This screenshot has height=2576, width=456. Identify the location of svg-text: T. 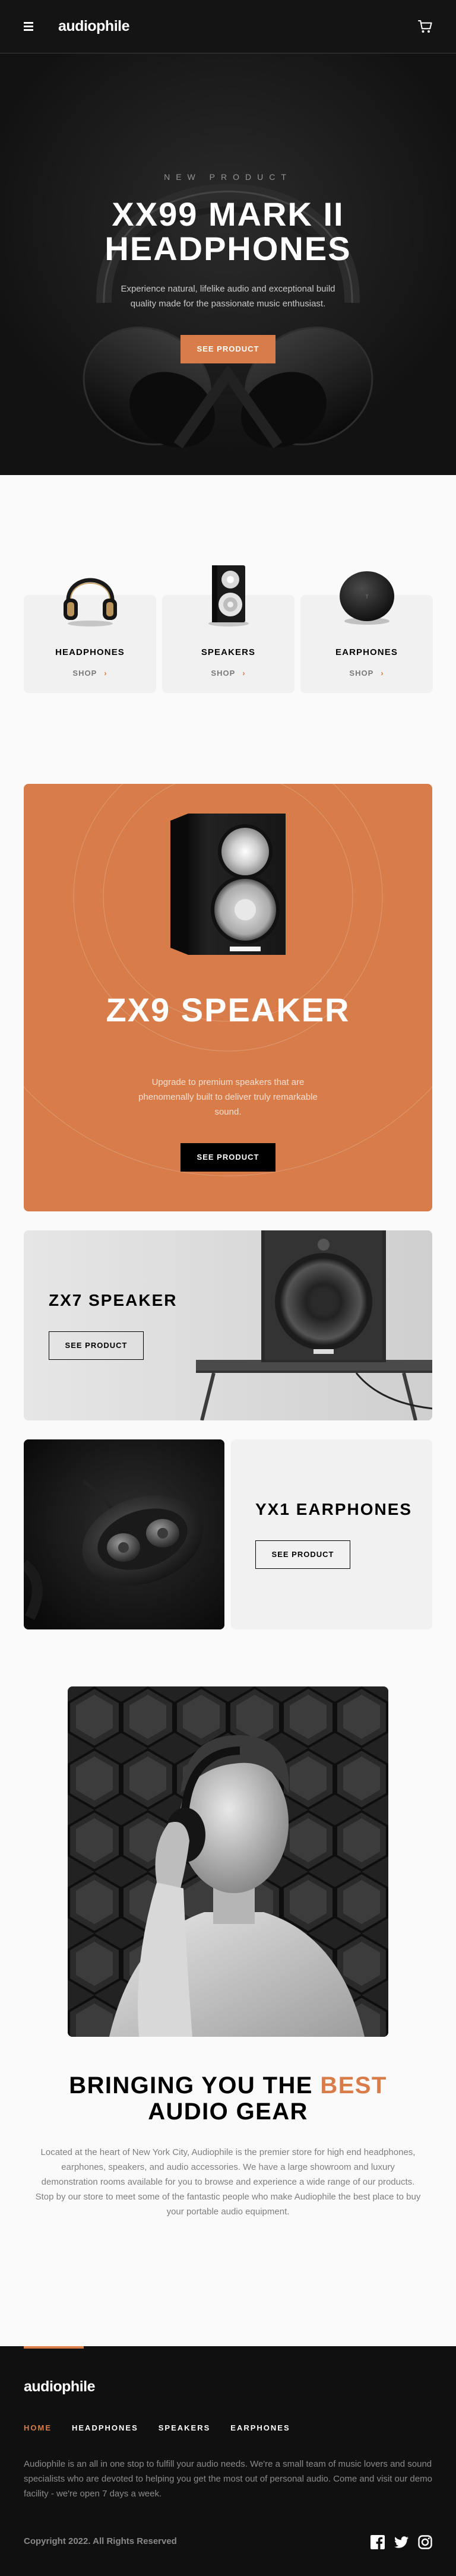
(367, 597).